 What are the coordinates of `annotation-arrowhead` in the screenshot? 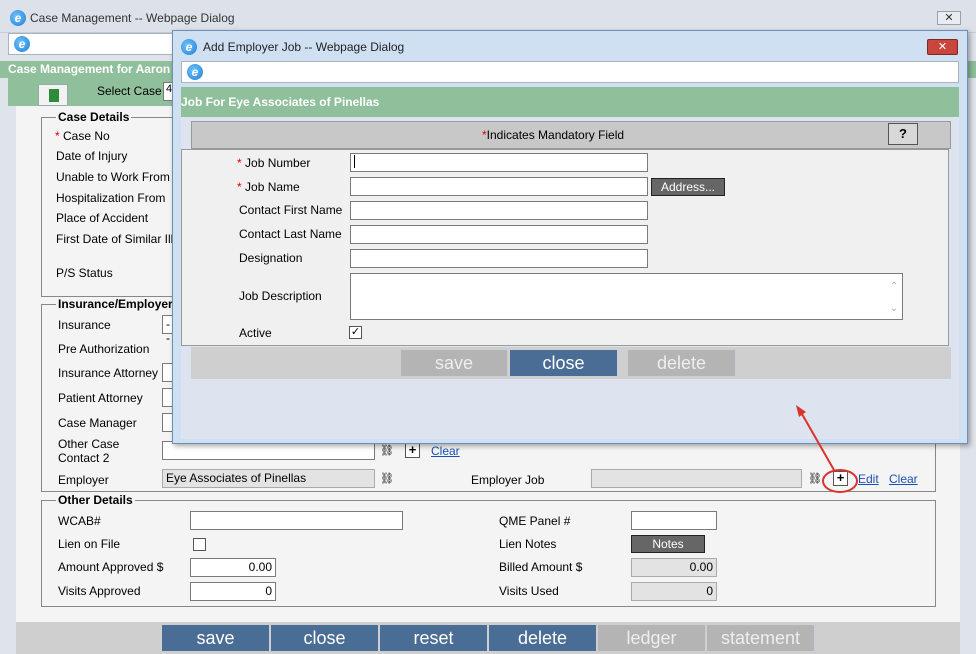 It's located at (801, 411).